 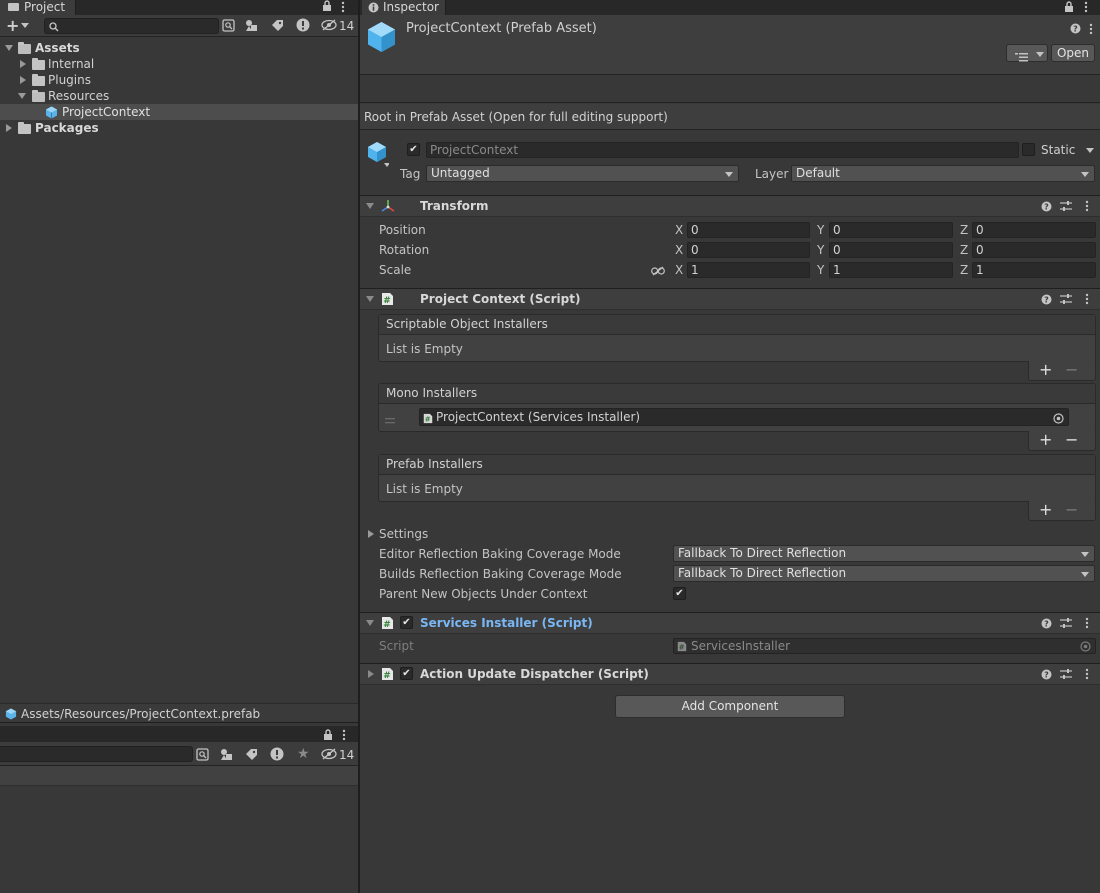 I want to click on editor-baking-dropdown: Fallback To Direct Reflection, so click(x=884, y=553).